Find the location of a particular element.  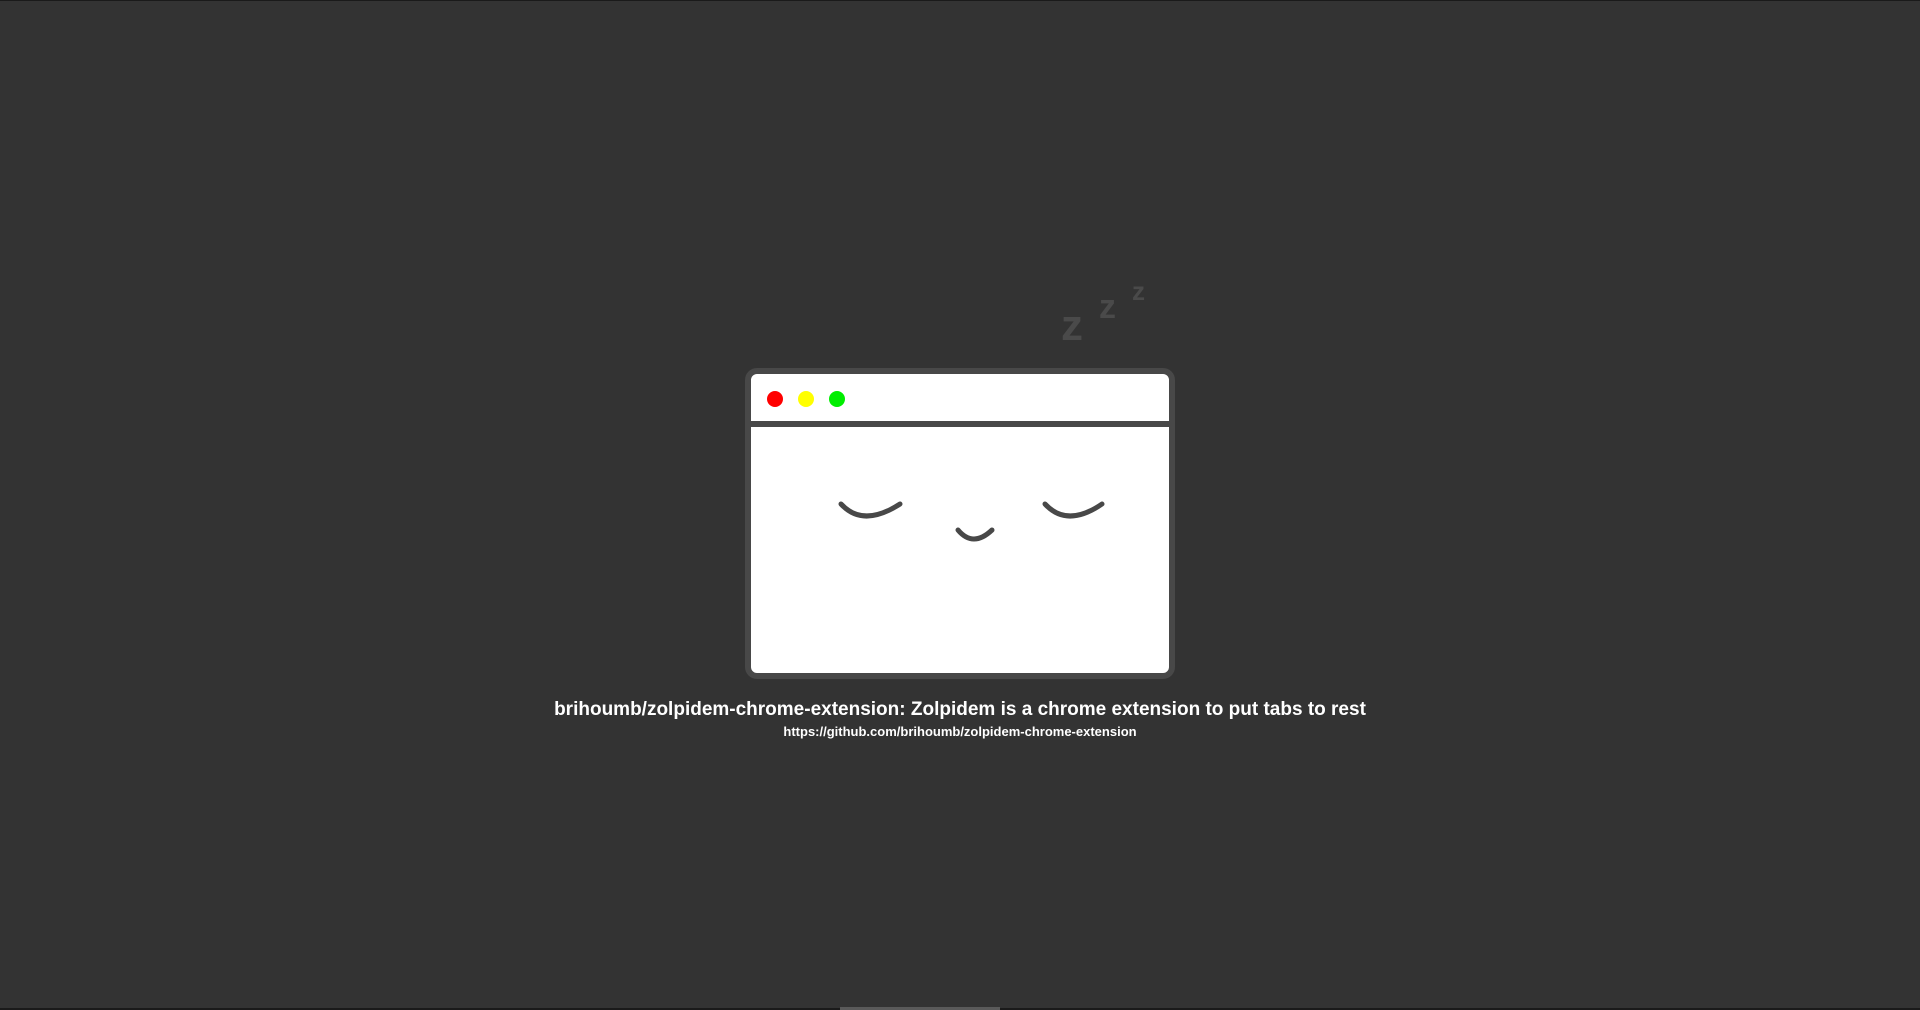

z-small: z is located at coordinates (1138, 291).